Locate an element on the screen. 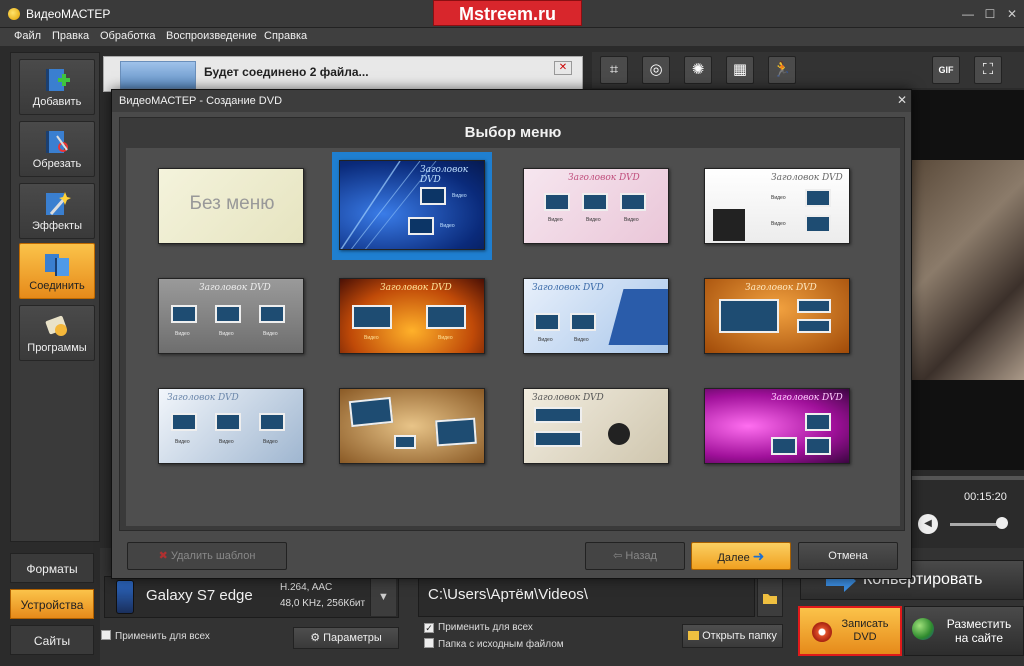 Image resolution: width=1024 pixels, height=666 pixels. stabilize-icon: ◎ is located at coordinates (656, 70).